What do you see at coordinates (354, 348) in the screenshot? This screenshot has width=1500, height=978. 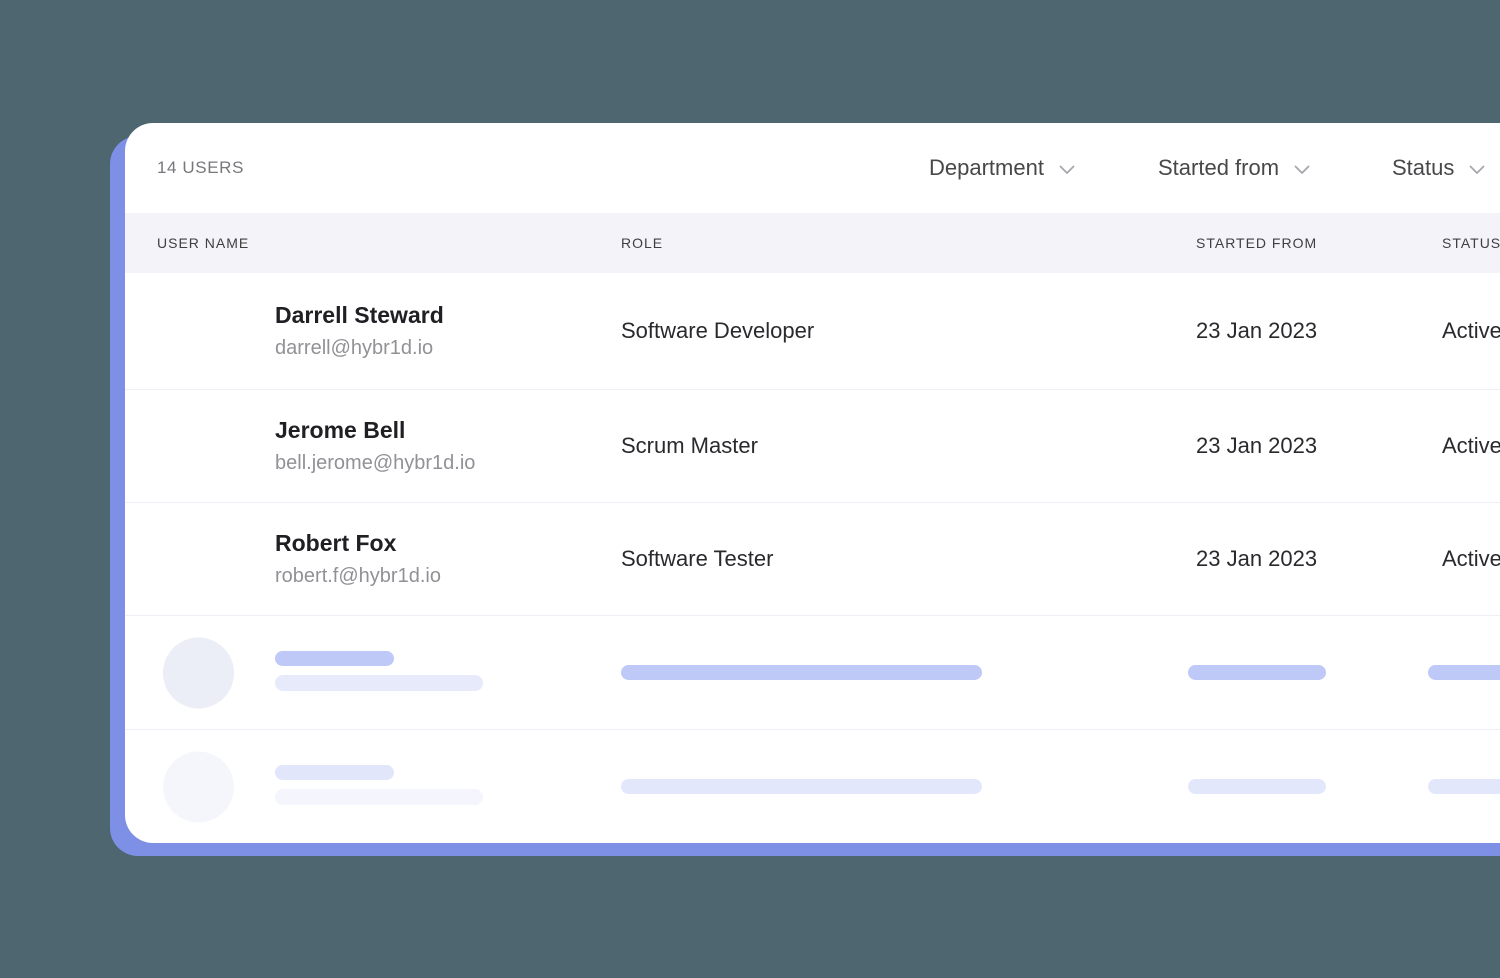 I see `user-email: darrell@hybr1d.io` at bounding box center [354, 348].